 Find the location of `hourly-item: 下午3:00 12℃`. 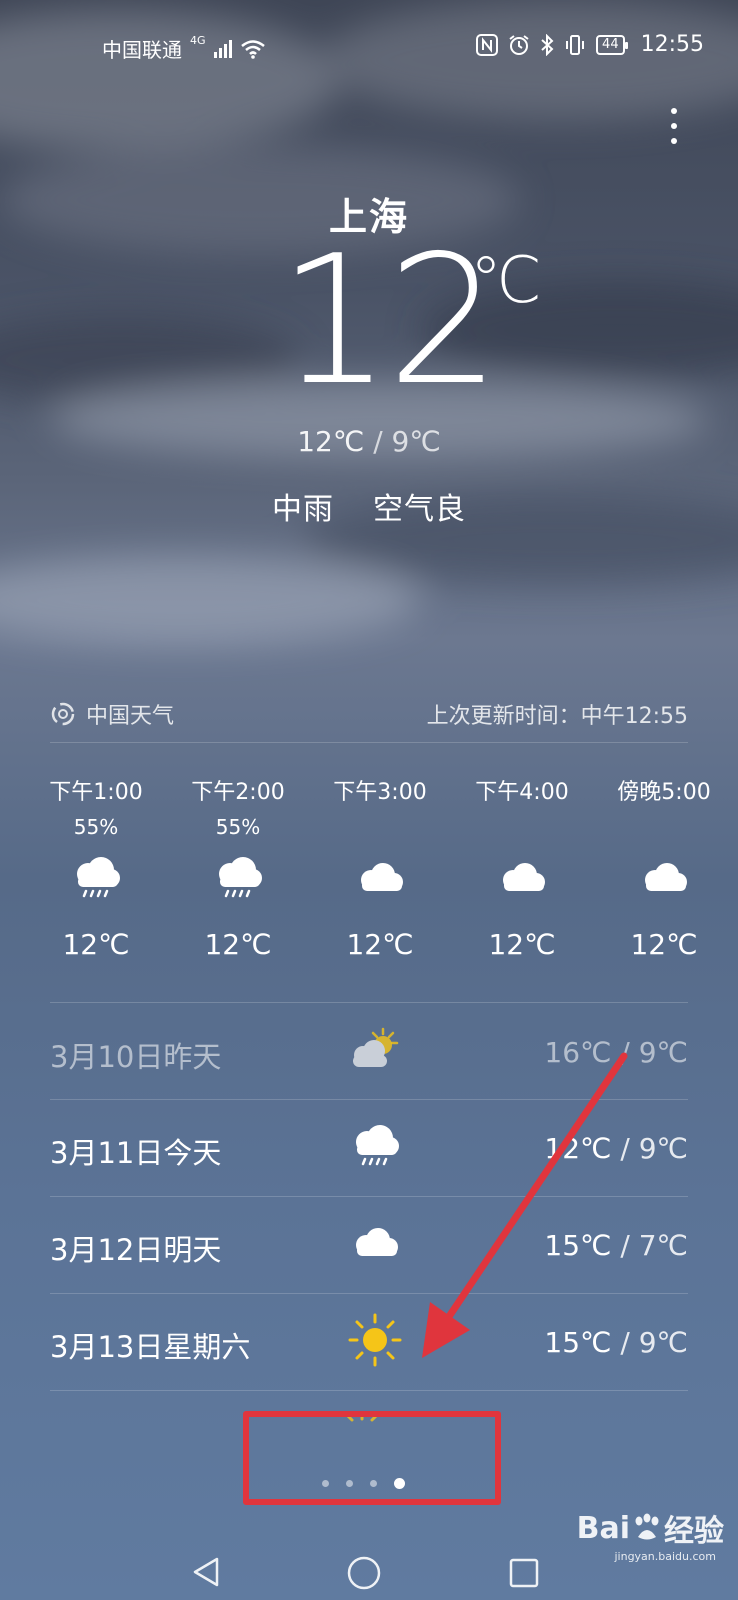

hourly-item: 下午3:00 12℃ is located at coordinates (380, 869).